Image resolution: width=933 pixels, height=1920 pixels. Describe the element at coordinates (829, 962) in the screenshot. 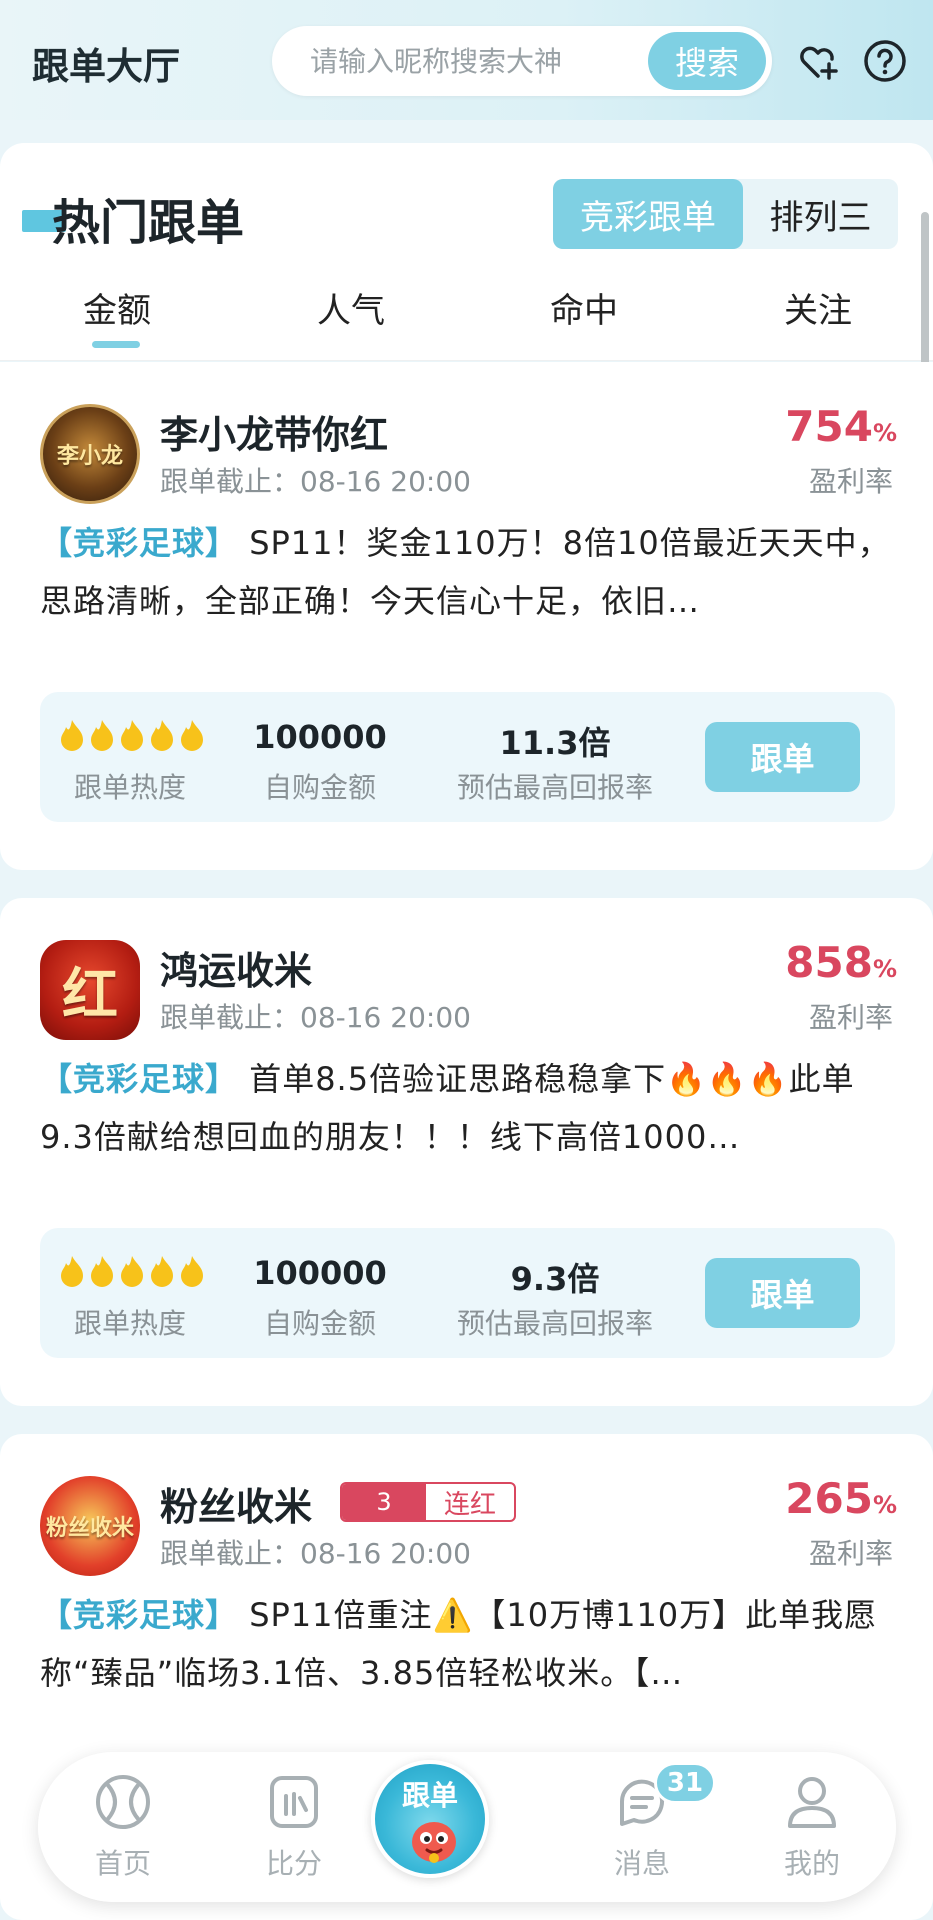

I see `profit-rate-value: 858` at that location.